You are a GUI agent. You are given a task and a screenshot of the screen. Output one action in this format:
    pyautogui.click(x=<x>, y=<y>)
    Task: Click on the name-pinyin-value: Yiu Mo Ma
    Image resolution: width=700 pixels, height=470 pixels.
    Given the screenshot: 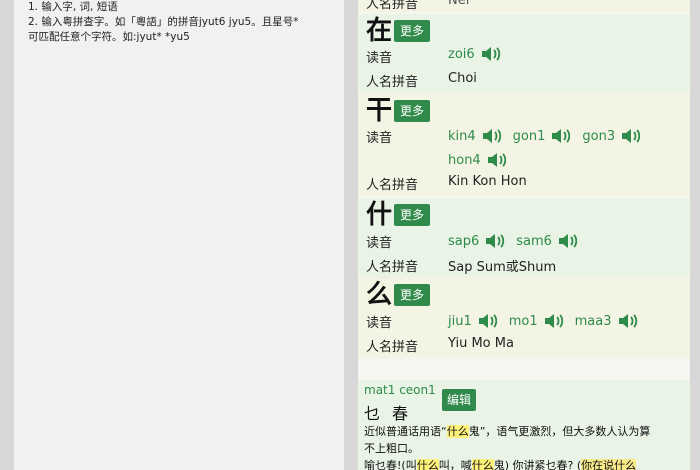 What is the action you would take?
    pyautogui.click(x=481, y=343)
    